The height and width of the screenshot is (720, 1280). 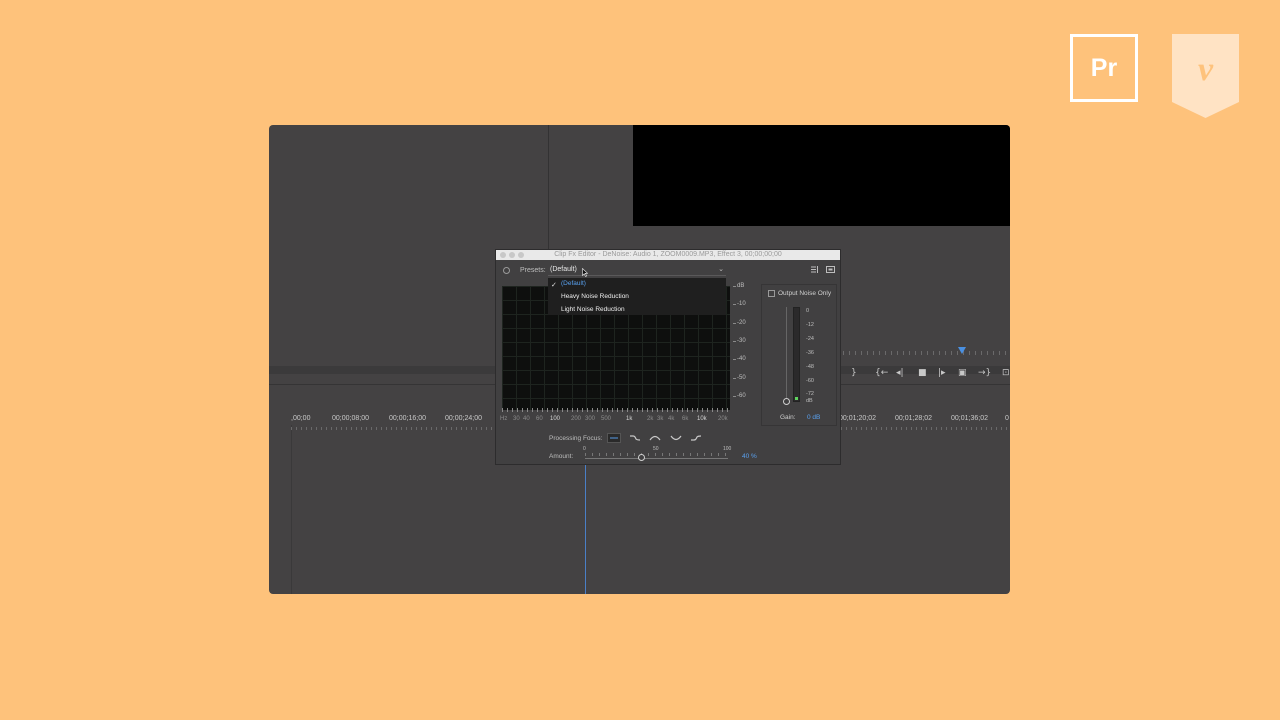 I want to click on hz-label: Hz, so click(x=504, y=419).